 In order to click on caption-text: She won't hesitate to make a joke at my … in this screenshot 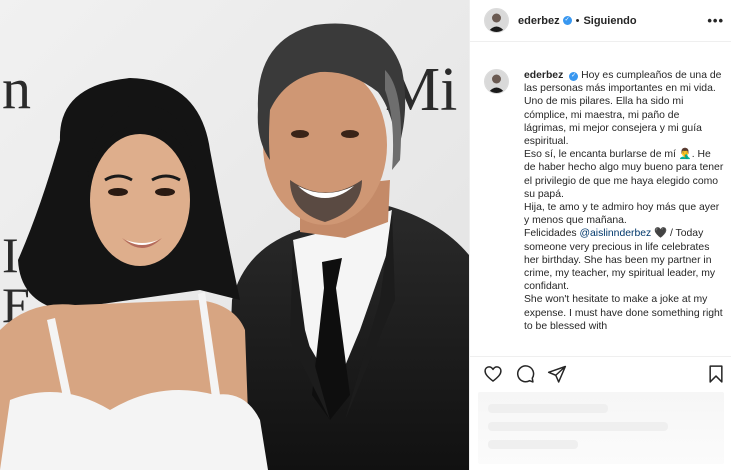, I will do `click(623, 313)`.